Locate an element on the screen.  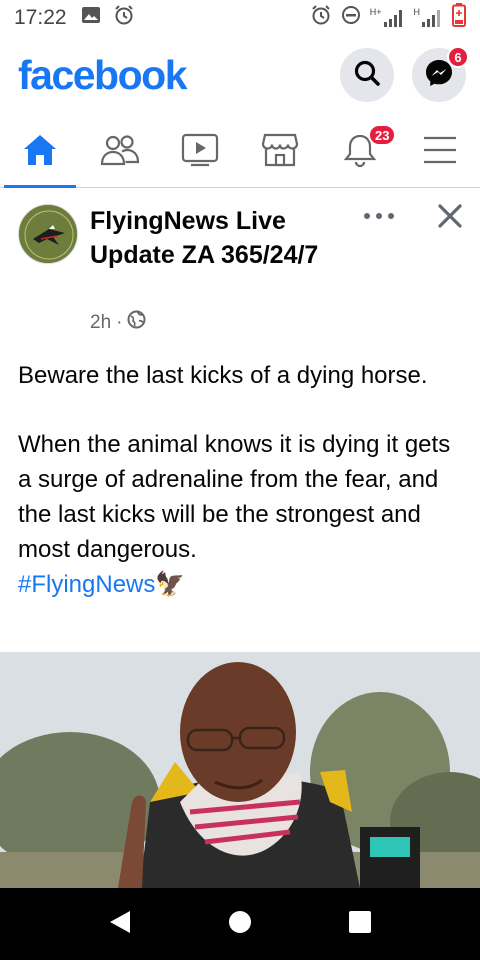
globe-icon is located at coordinates (136, 322).